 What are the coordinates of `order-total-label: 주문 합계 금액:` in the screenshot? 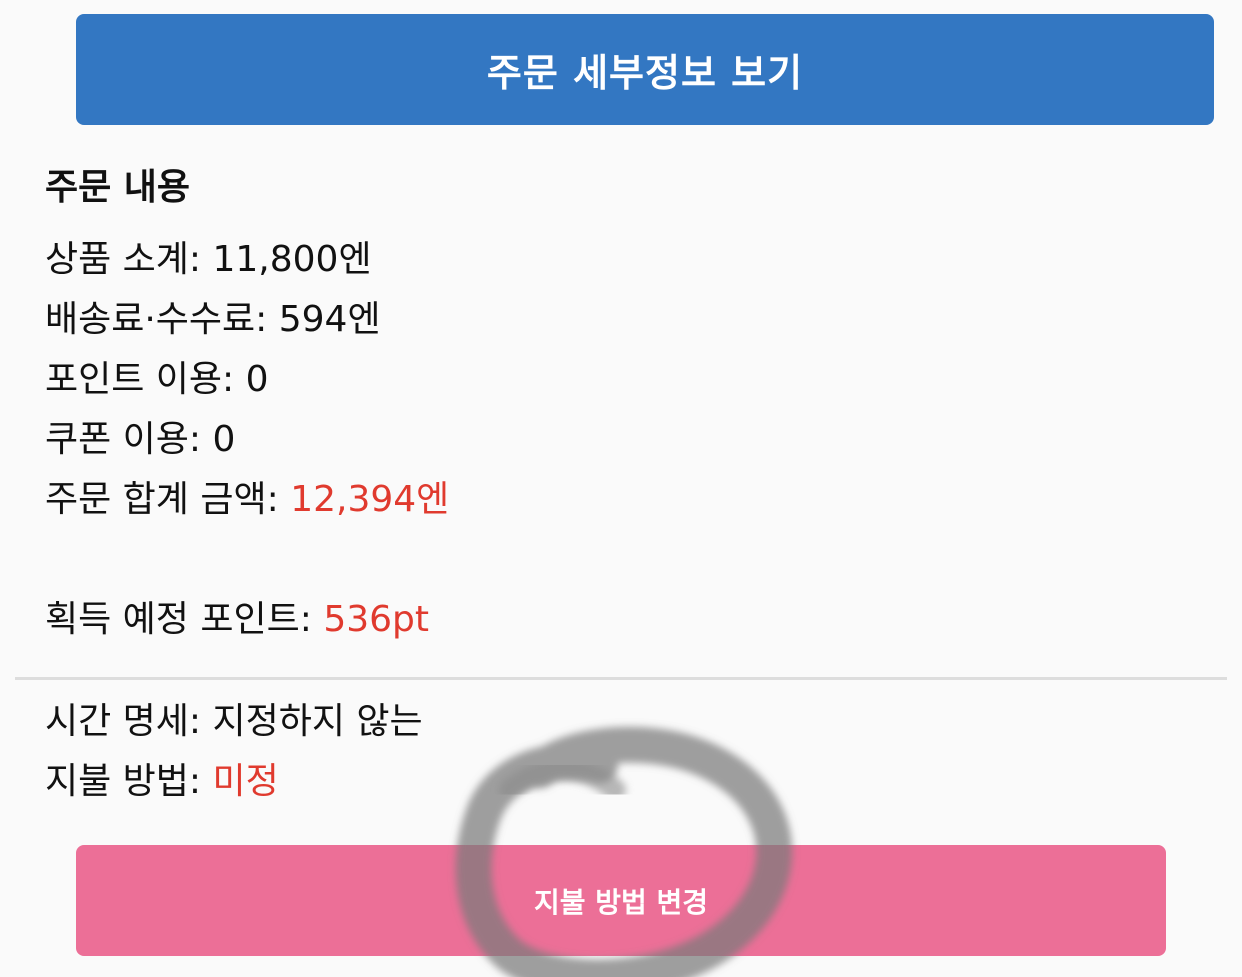 It's located at (168, 499).